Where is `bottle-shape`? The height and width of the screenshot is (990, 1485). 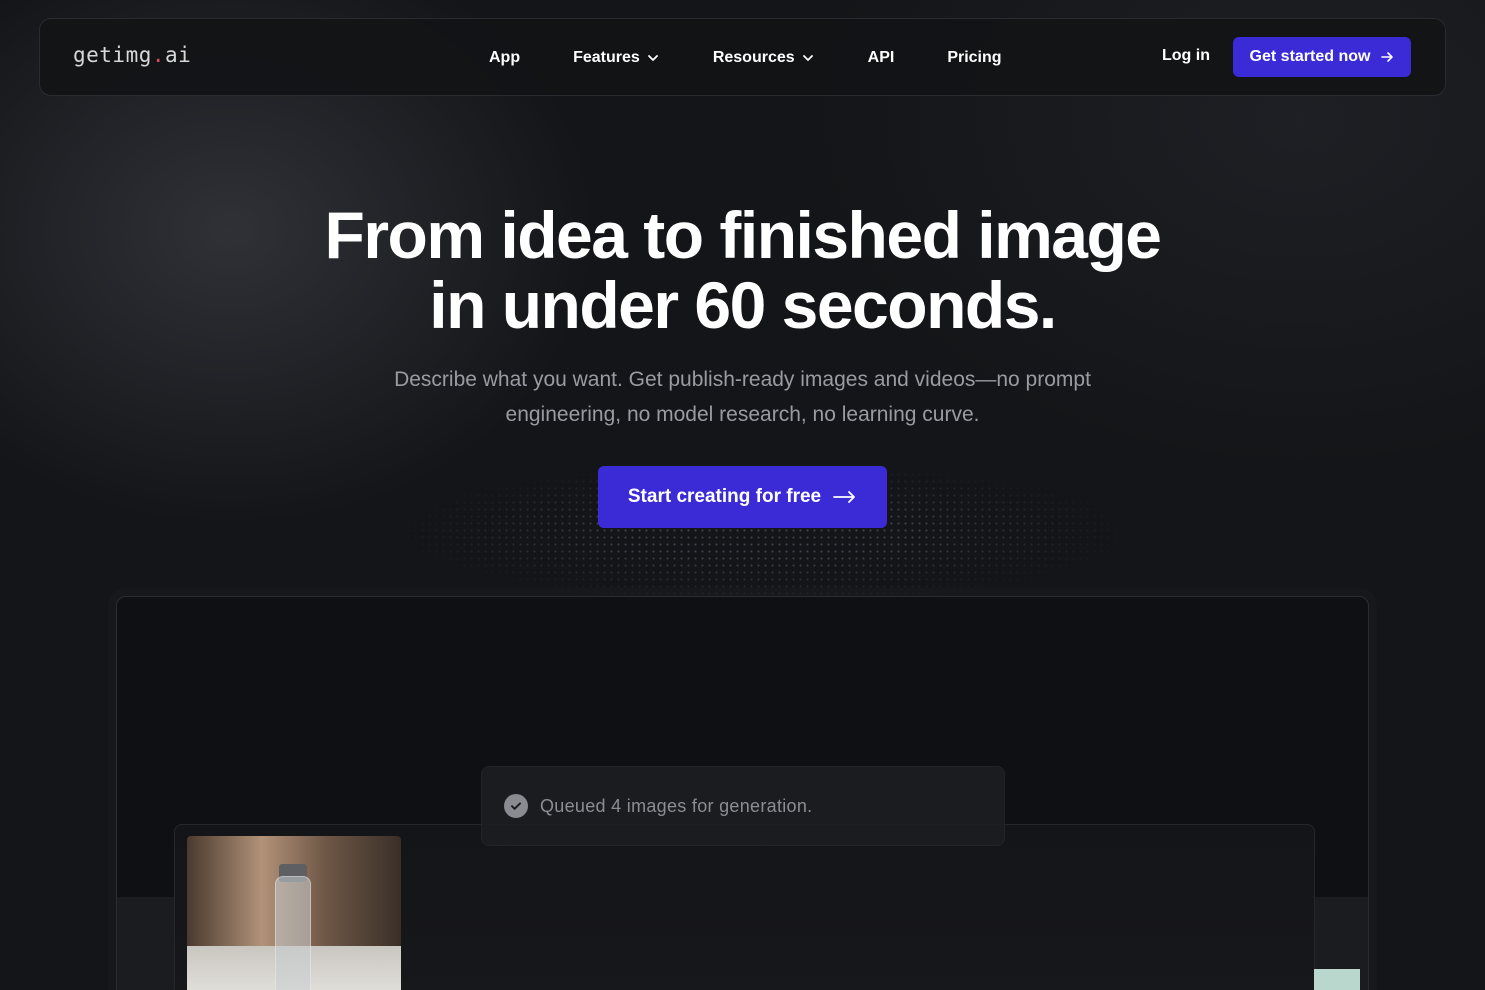 bottle-shape is located at coordinates (293, 933).